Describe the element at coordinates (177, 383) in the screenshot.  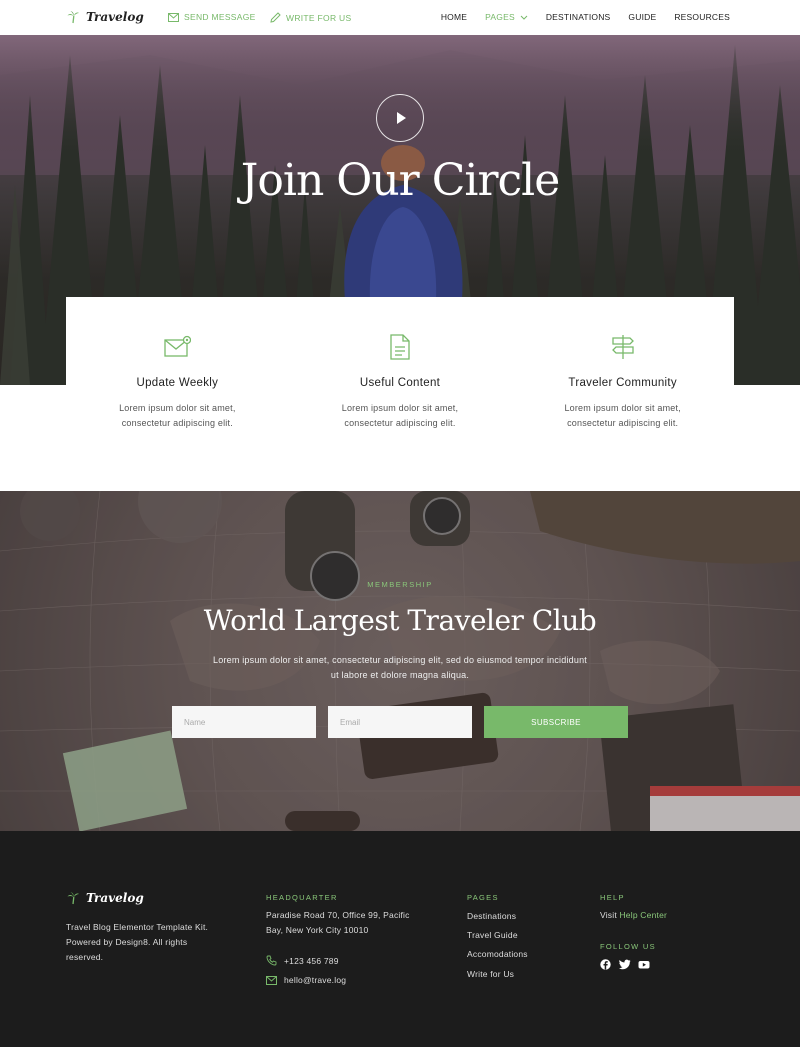
I see `feature-title: Update Weekly` at that location.